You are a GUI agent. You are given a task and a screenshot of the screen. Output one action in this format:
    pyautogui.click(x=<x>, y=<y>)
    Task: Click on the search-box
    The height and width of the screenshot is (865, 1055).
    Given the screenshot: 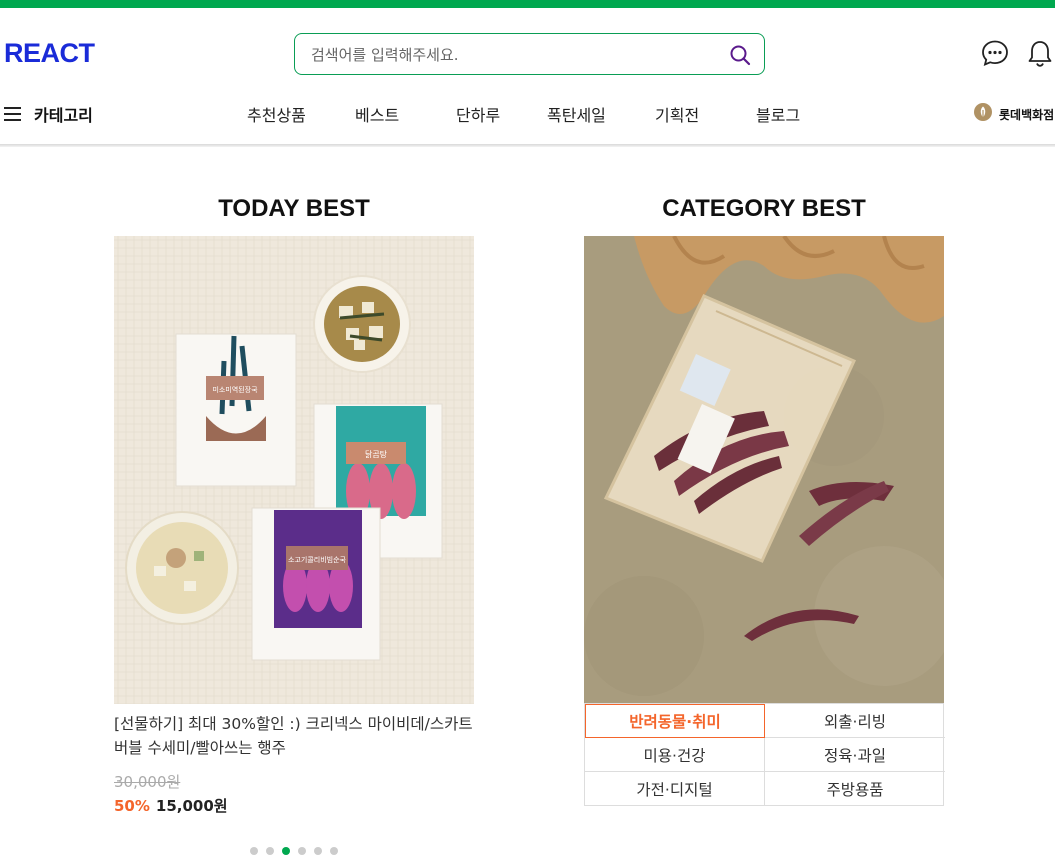 What is the action you would take?
    pyautogui.click(x=529, y=54)
    